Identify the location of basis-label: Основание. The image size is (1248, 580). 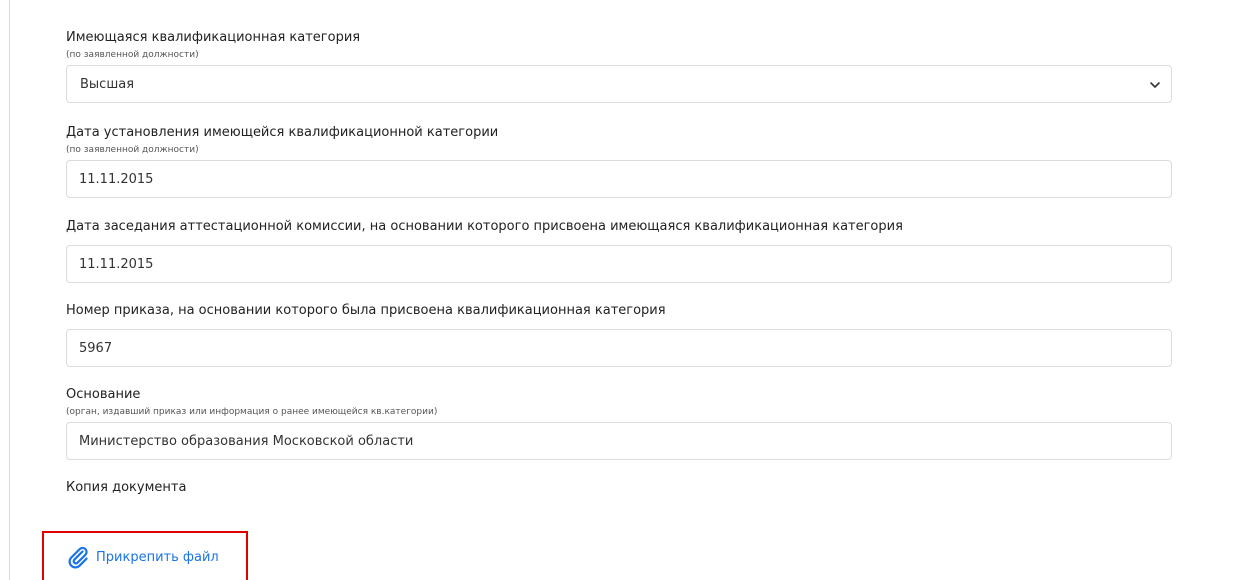
(103, 394).